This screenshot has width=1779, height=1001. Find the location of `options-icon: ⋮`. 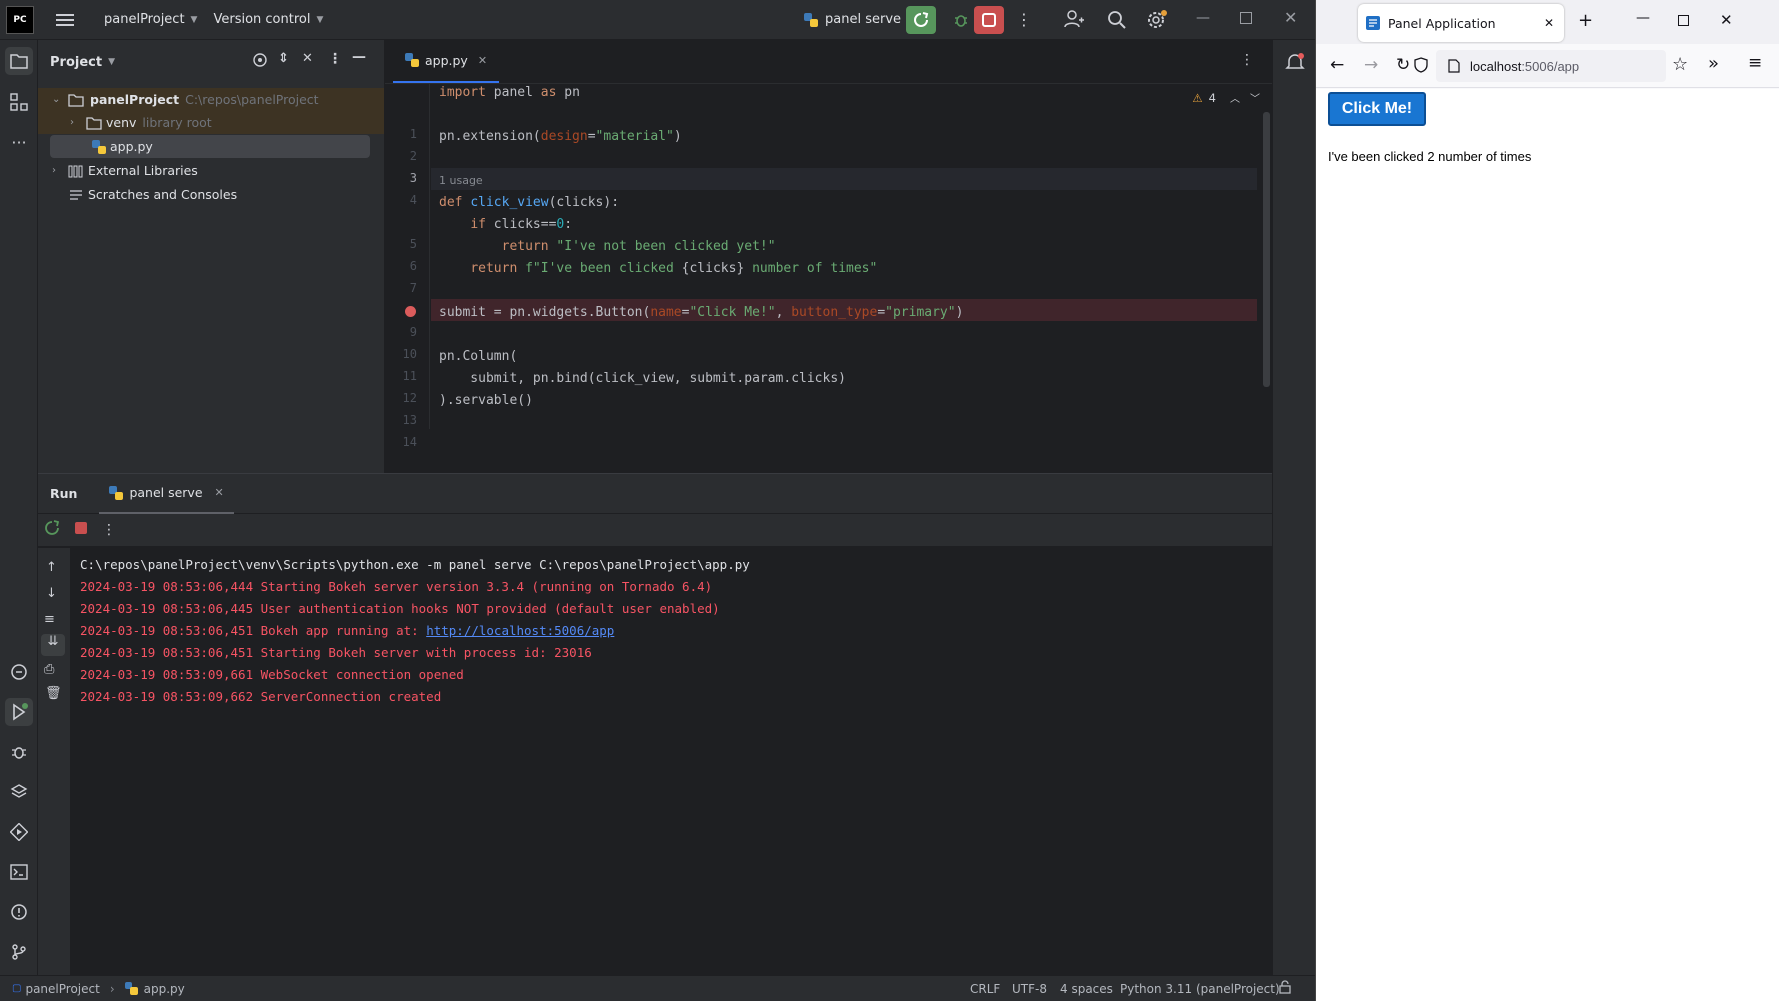

options-icon: ⋮ is located at coordinates (335, 59).